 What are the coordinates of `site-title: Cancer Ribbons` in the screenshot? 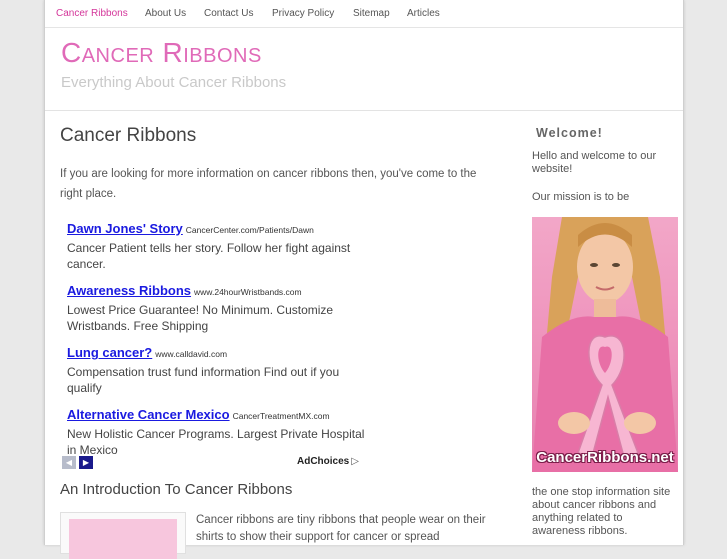 It's located at (161, 53).